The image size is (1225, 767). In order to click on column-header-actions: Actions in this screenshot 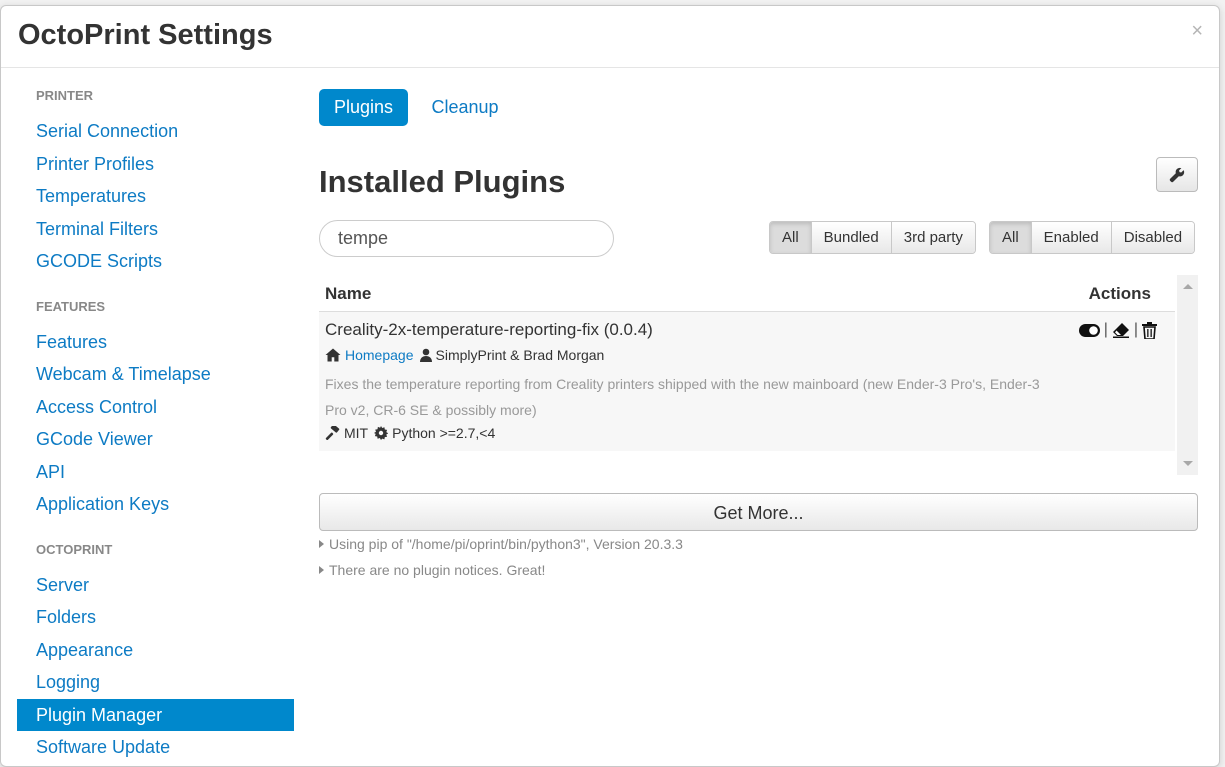, I will do `click(1119, 293)`.